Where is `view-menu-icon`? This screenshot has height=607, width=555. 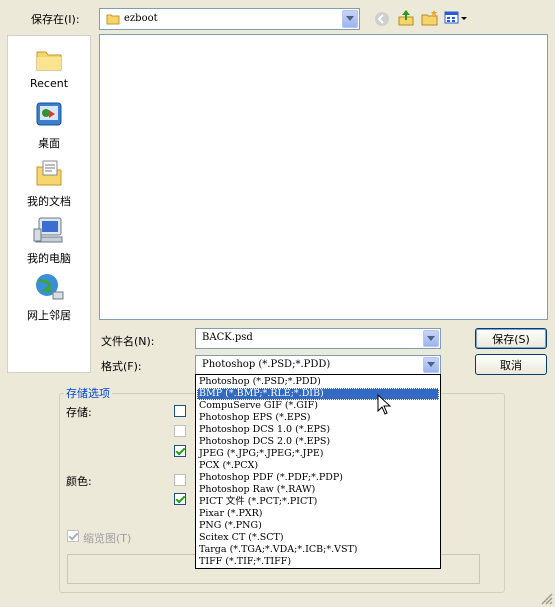
view-menu-icon is located at coordinates (455, 17).